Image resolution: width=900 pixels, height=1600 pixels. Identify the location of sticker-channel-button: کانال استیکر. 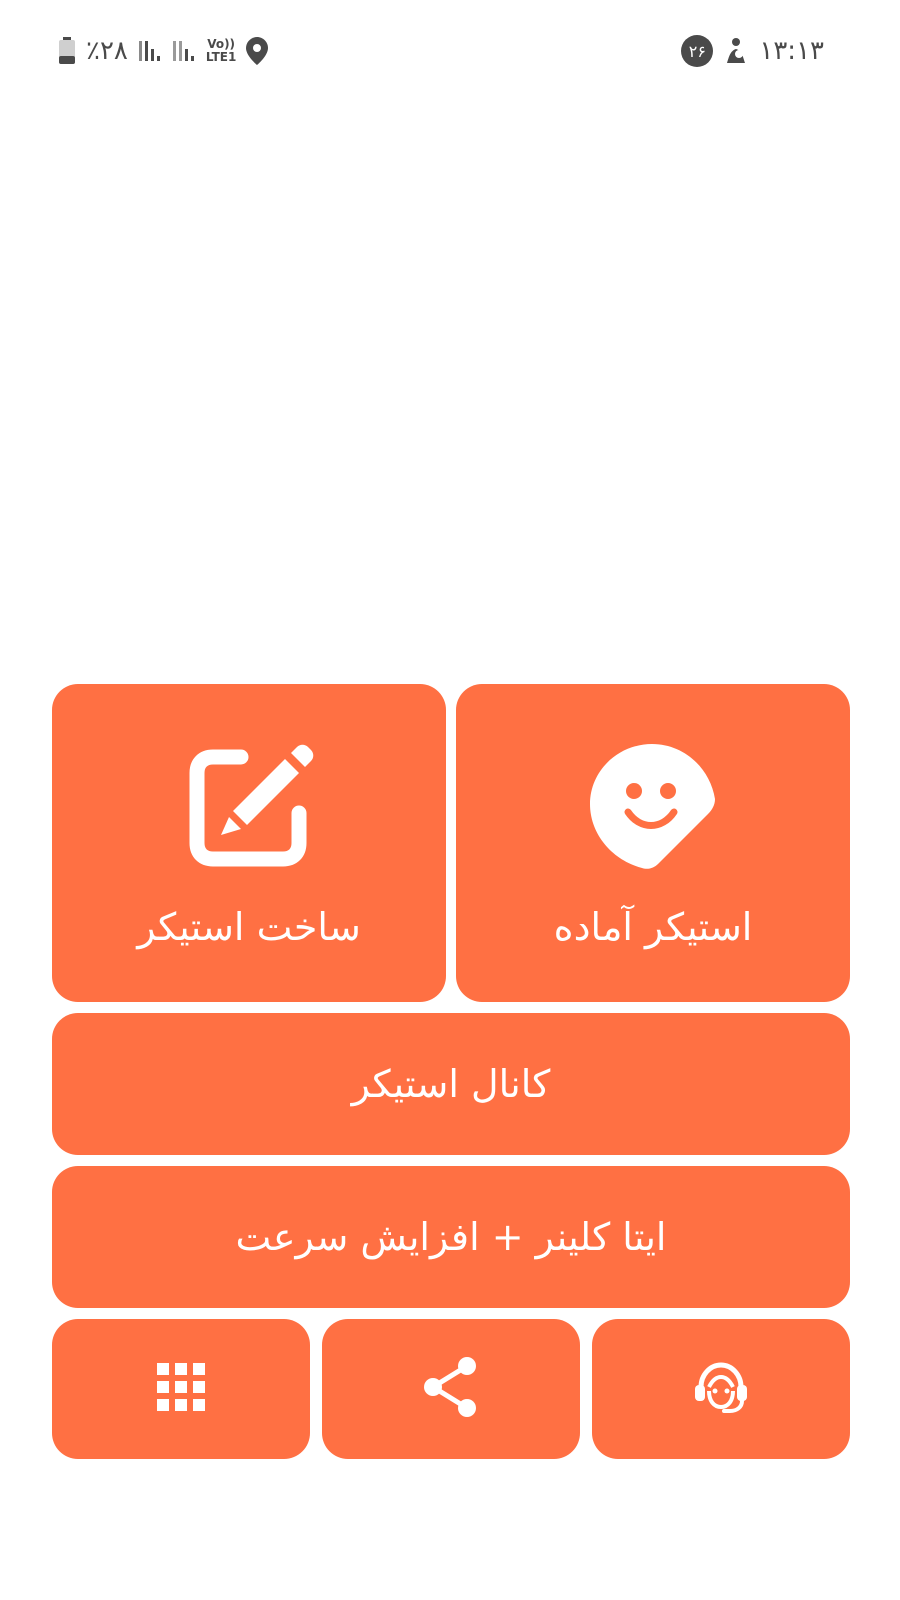
(451, 1084).